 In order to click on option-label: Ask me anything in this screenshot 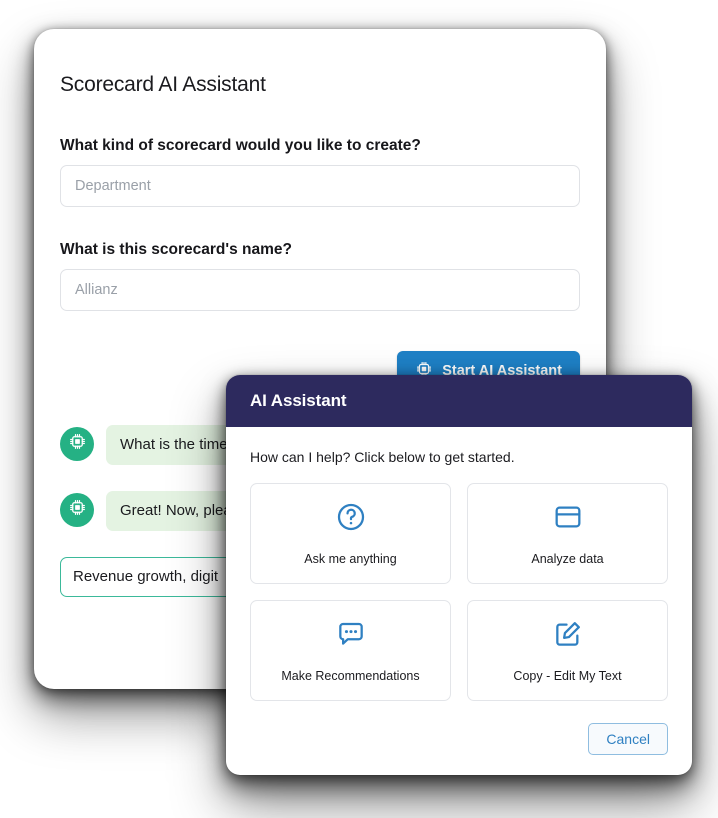, I will do `click(350, 559)`.